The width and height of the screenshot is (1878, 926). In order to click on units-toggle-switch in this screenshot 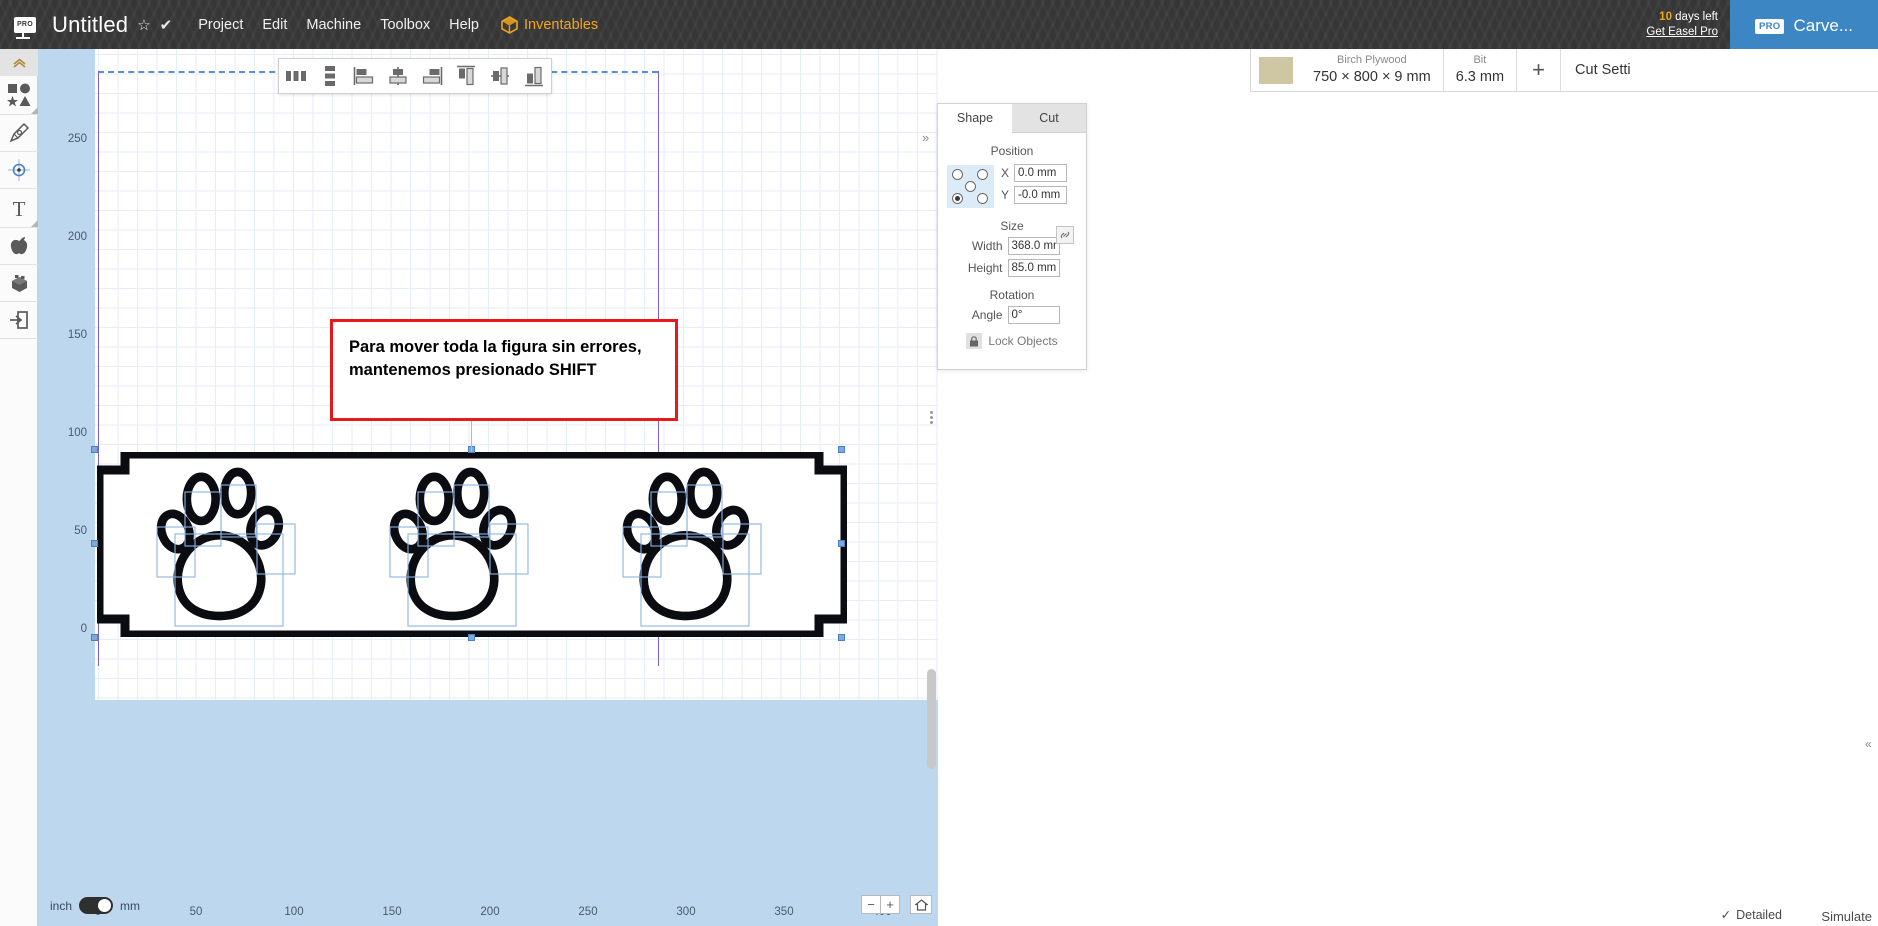, I will do `click(96, 905)`.